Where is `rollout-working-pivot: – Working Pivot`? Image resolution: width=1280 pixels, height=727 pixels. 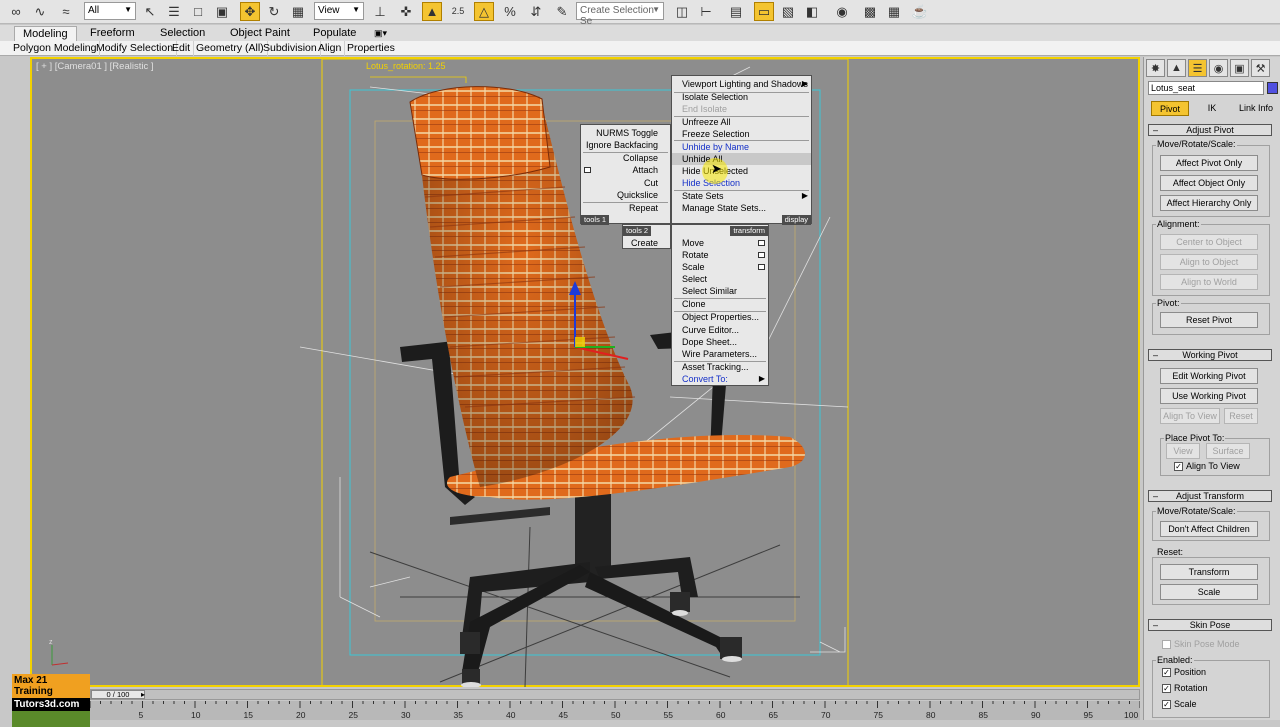
rollout-working-pivot: – Working Pivot is located at coordinates (1210, 355).